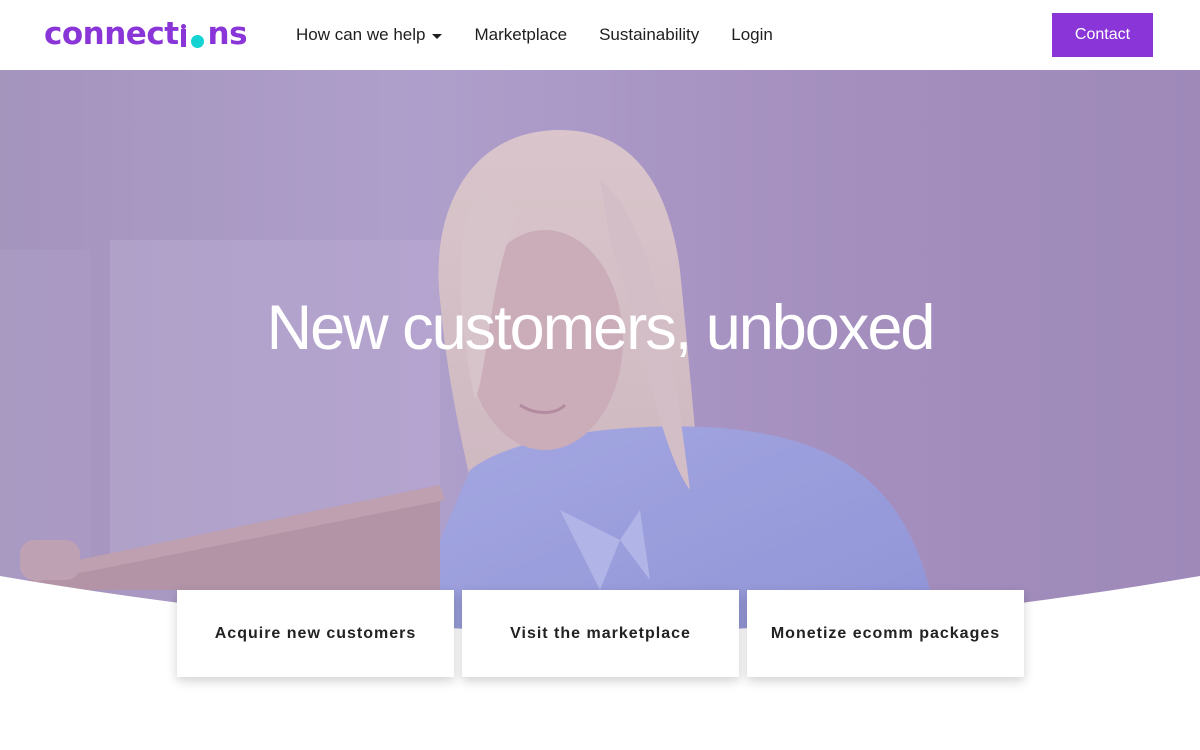 This screenshot has width=1200, height=750. I want to click on nav-login: Login, so click(752, 35).